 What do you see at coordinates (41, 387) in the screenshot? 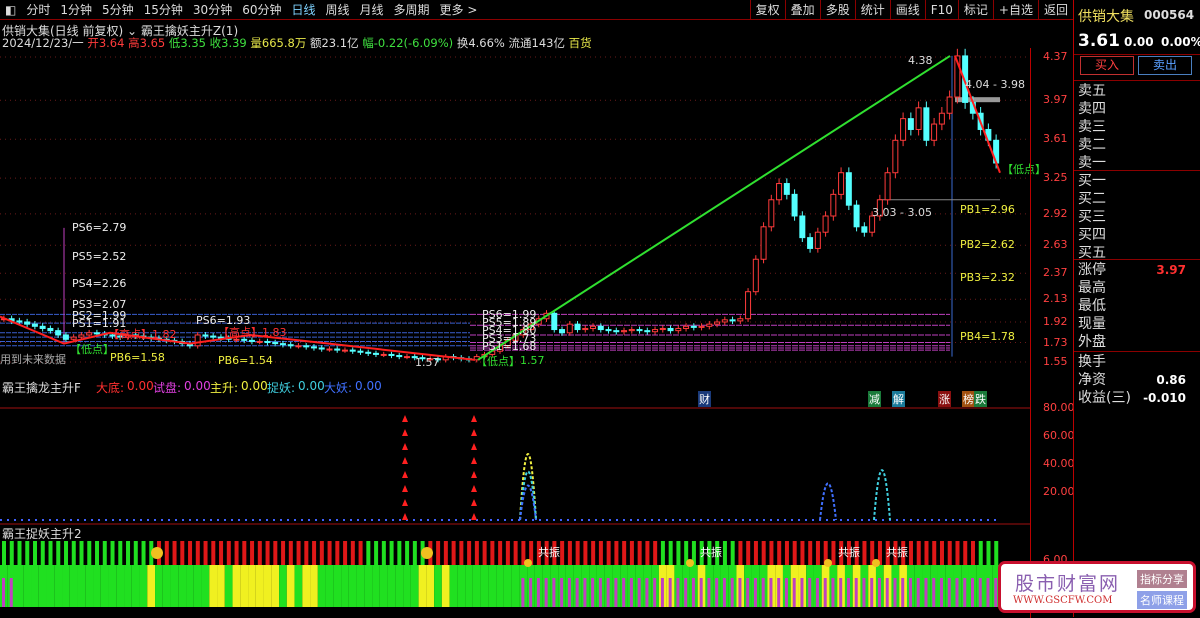
I see `indicator1-name: 霸王擒龙主升F` at bounding box center [41, 387].